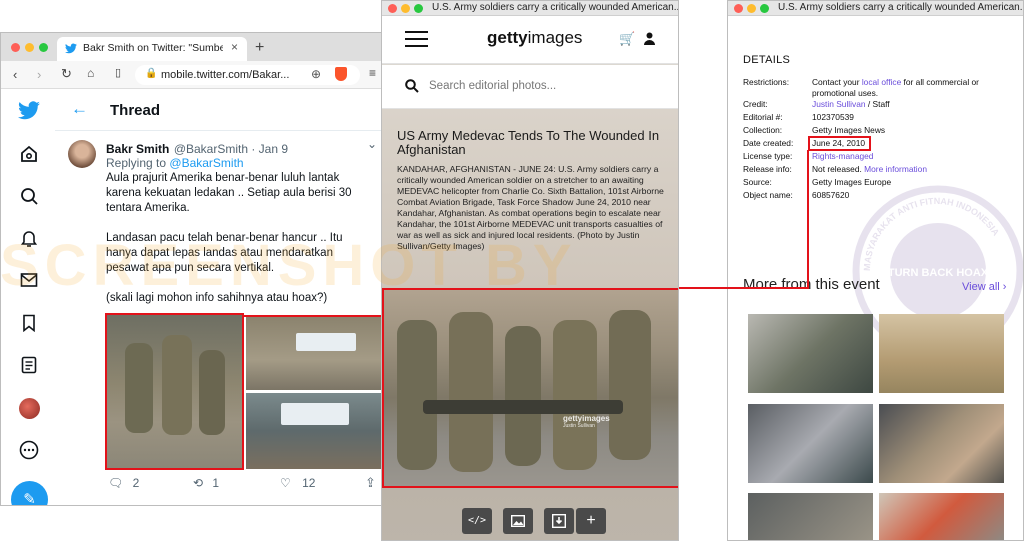  I want to click on connector-getty-to-date, so click(744, 219).